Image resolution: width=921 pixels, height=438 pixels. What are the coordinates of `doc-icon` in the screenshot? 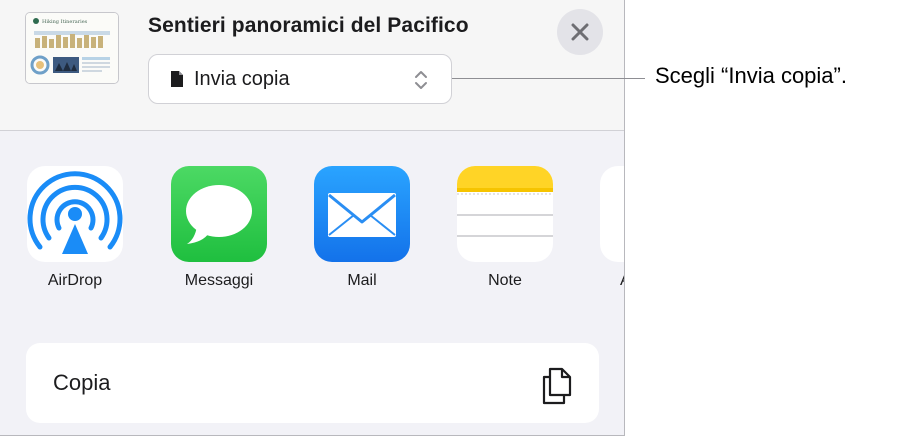 It's located at (177, 79).